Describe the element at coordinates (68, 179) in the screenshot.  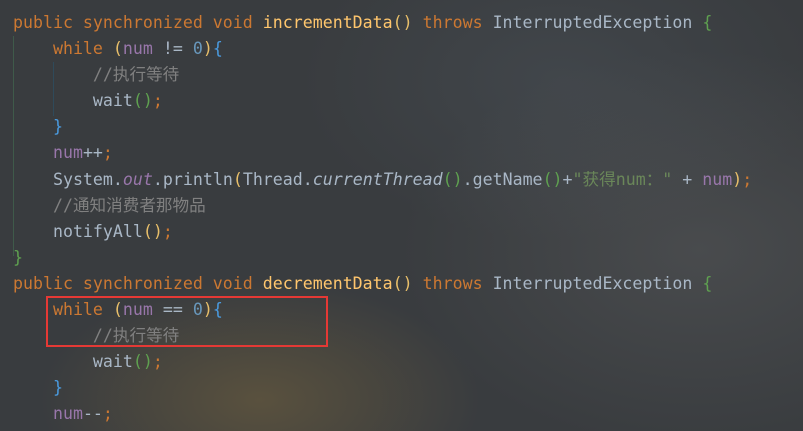
I see `code-token: System.` at that location.